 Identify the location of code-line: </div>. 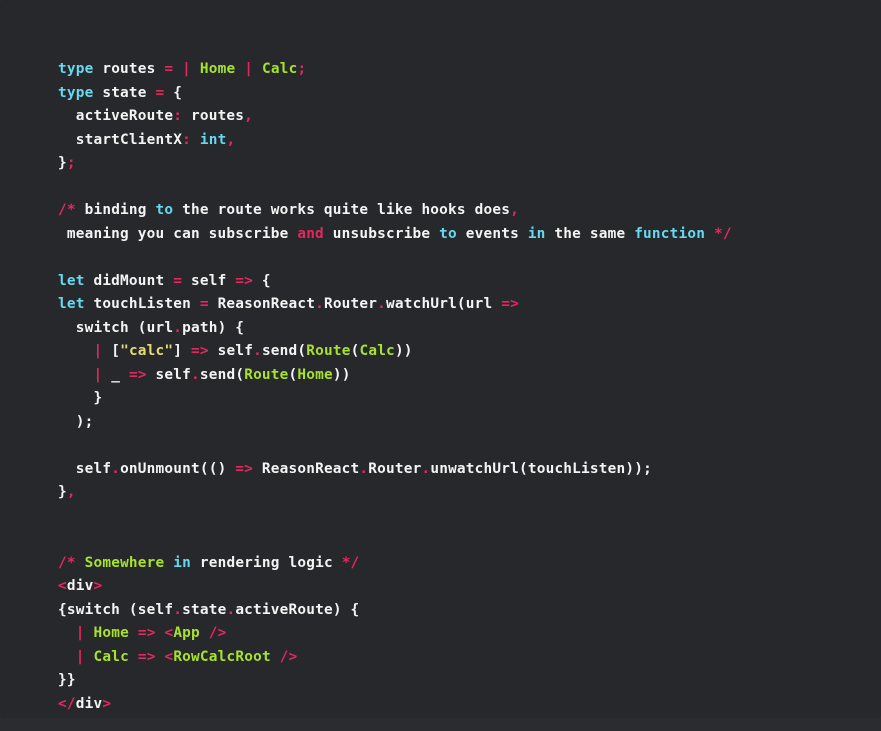
(395, 705).